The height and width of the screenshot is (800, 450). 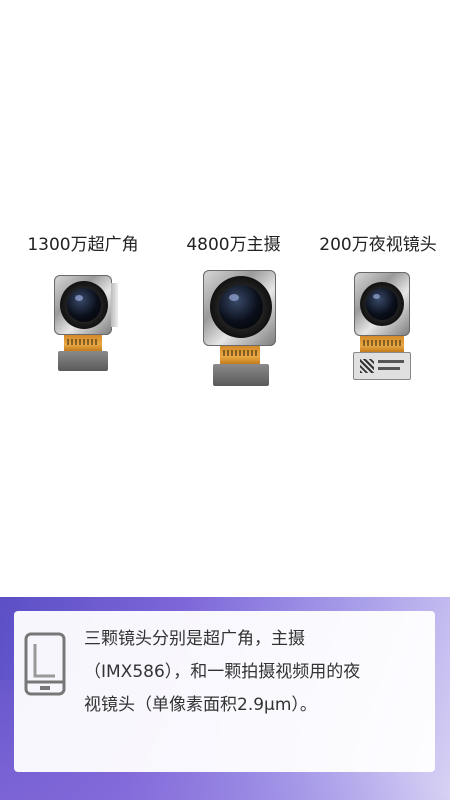 I want to click on label-ultra-wide: 1300万超广角, so click(x=83, y=245).